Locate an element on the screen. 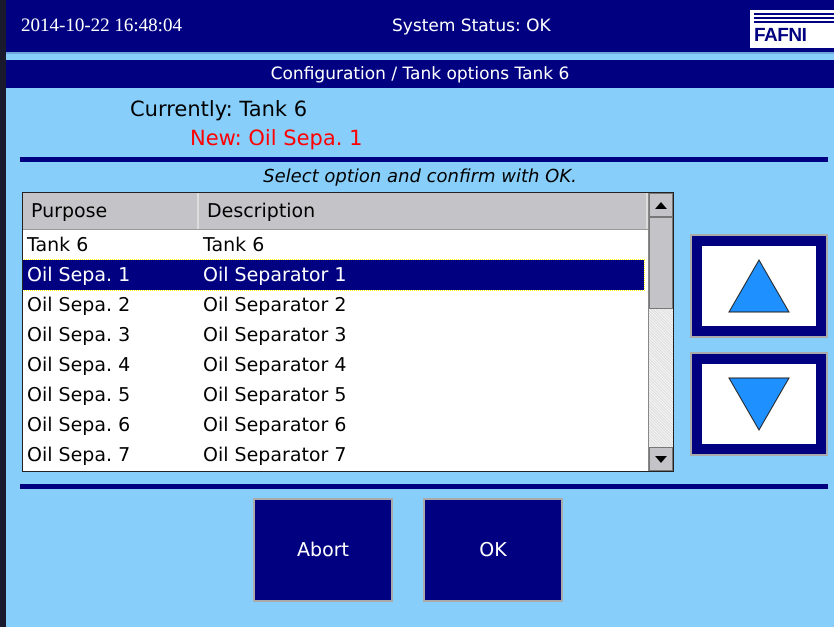 The height and width of the screenshot is (627, 834). up-triangle-icon is located at coordinates (759, 286).